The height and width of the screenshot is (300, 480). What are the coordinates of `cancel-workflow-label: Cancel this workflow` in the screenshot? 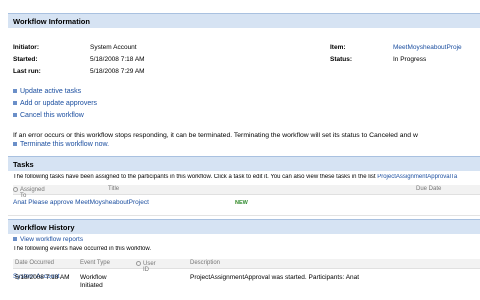 It's located at (52, 115).